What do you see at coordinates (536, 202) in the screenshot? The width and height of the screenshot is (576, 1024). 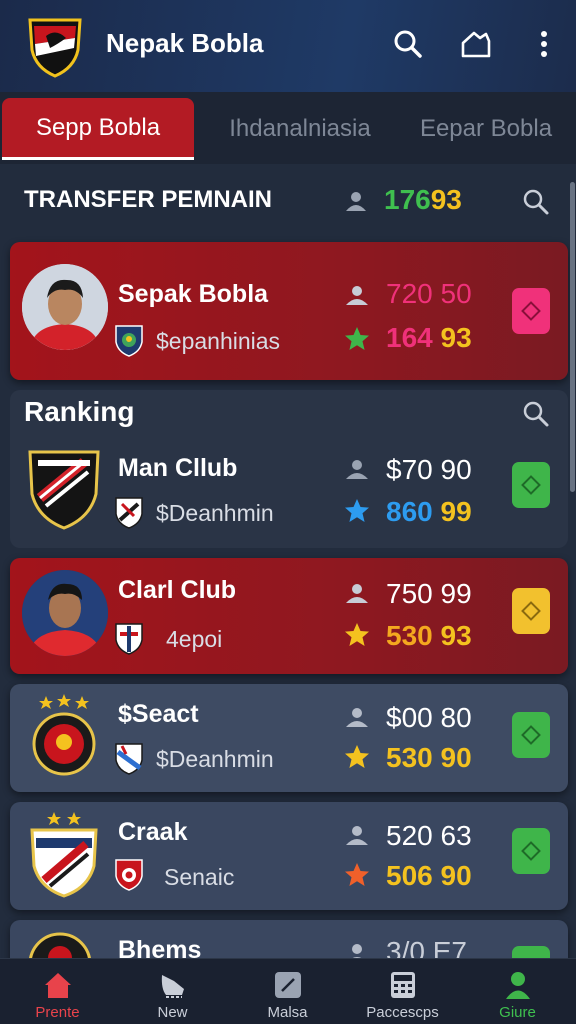 I see `transfer-search-icon` at bounding box center [536, 202].